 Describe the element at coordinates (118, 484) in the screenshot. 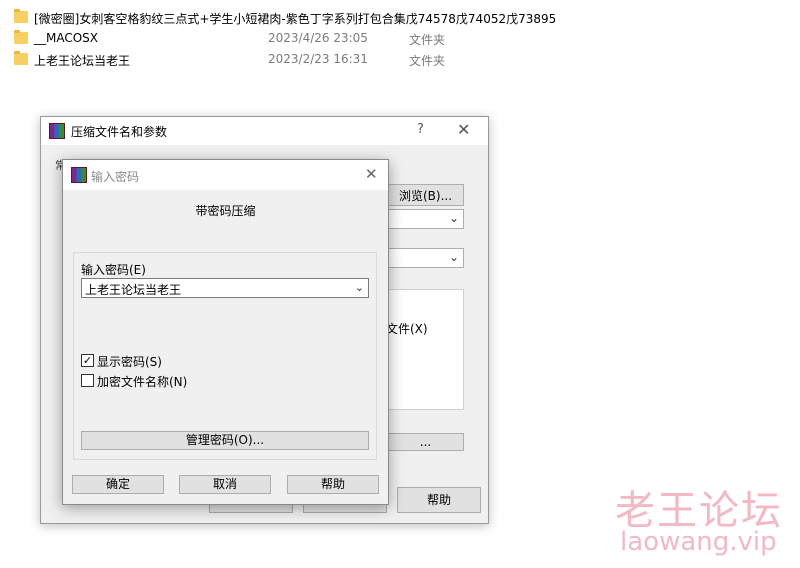

I see `ok-button: 确定` at that location.